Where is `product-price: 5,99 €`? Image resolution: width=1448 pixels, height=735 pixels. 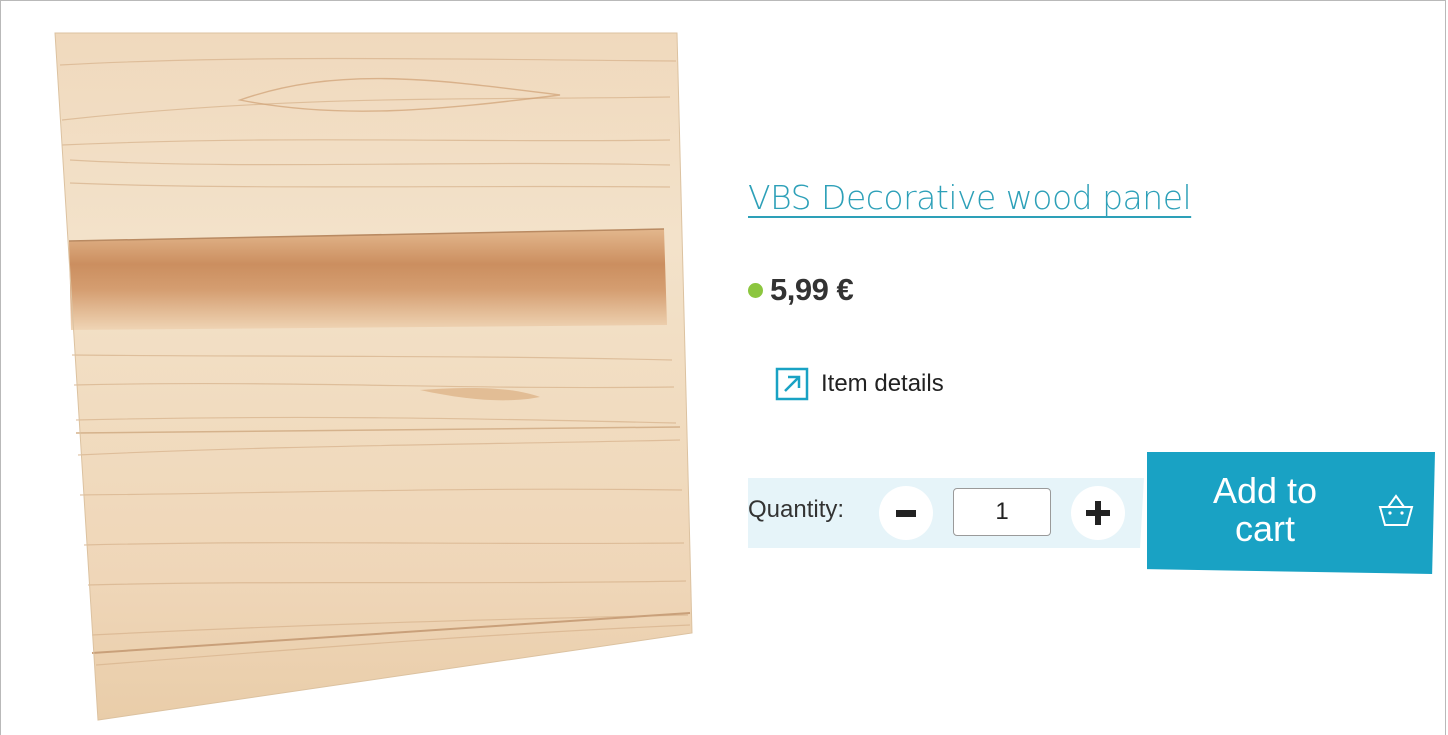
product-price: 5,99 € is located at coordinates (812, 289).